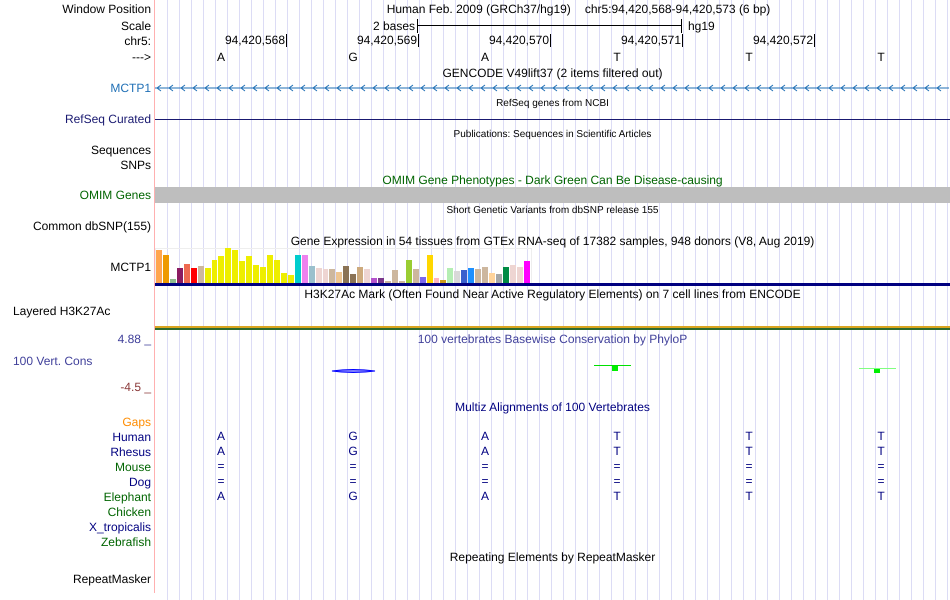 This screenshot has width=950, height=600. I want to click on coordinate-tick: 94,420,571, so click(617, 40).